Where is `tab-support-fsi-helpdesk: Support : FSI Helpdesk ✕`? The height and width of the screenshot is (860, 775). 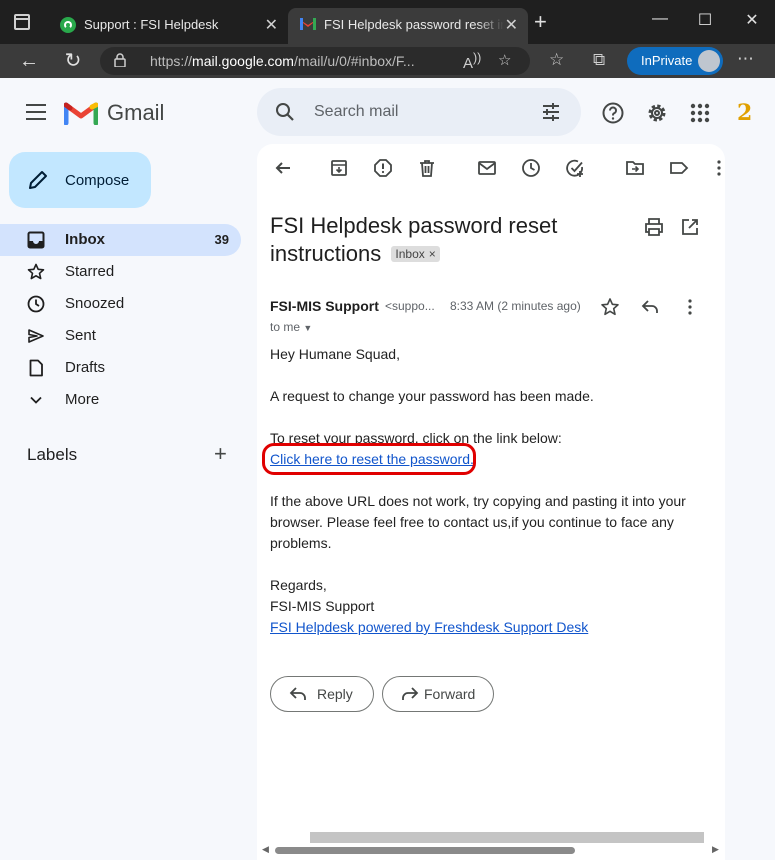 tab-support-fsi-helpdesk: Support : FSI Helpdesk ✕ is located at coordinates (168, 26).